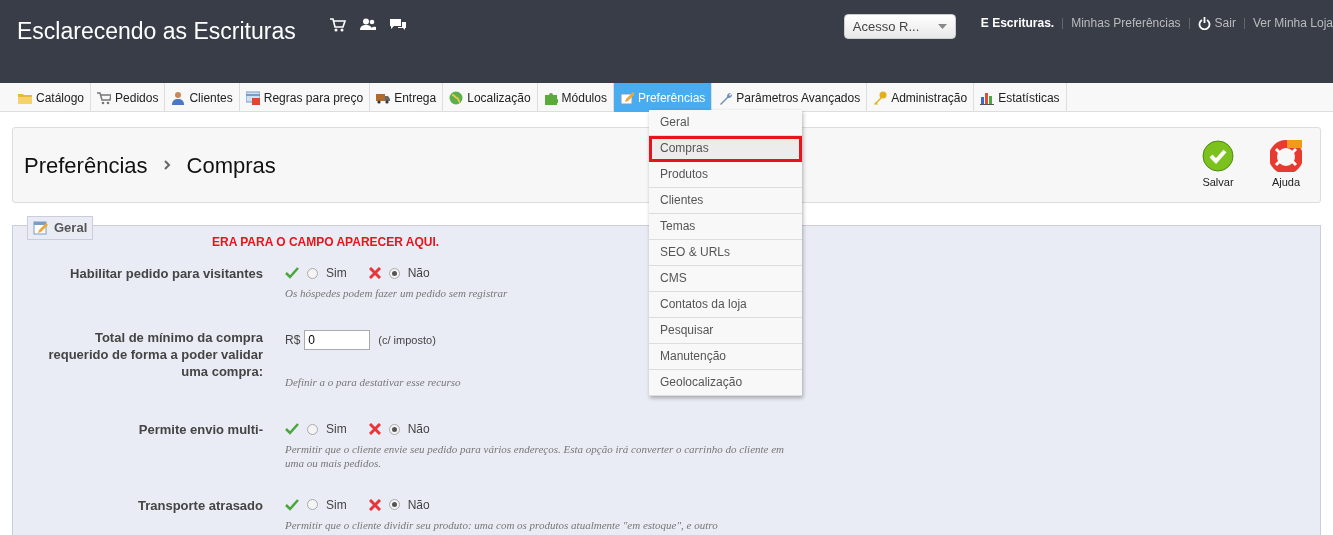 This screenshot has height=535, width=1333. I want to click on submenu-item: CMS, so click(725, 279).